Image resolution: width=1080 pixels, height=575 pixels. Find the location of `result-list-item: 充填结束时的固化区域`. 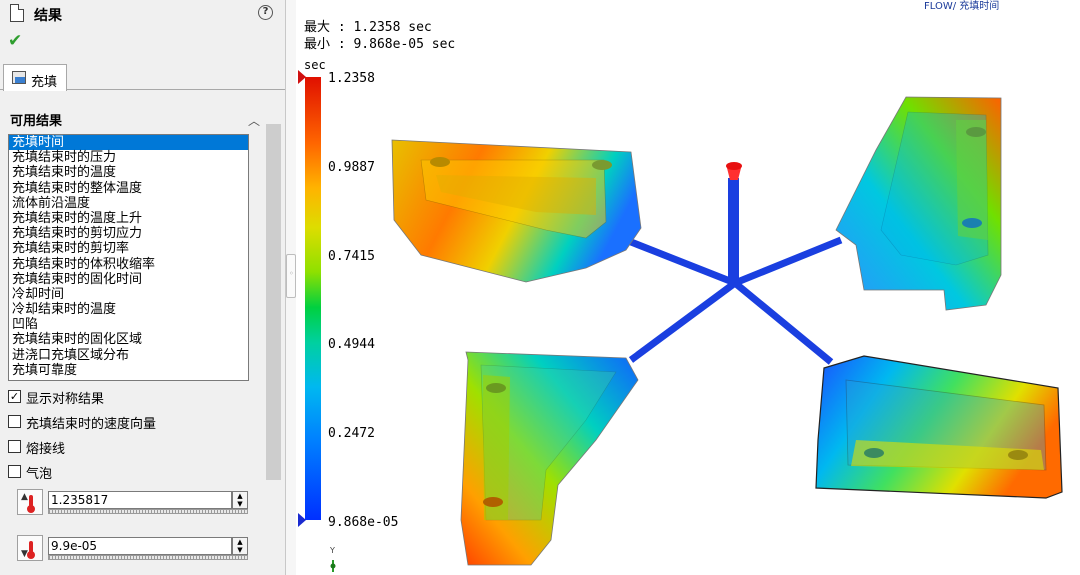

result-list-item: 充填结束时的固化区域 is located at coordinates (128, 339).